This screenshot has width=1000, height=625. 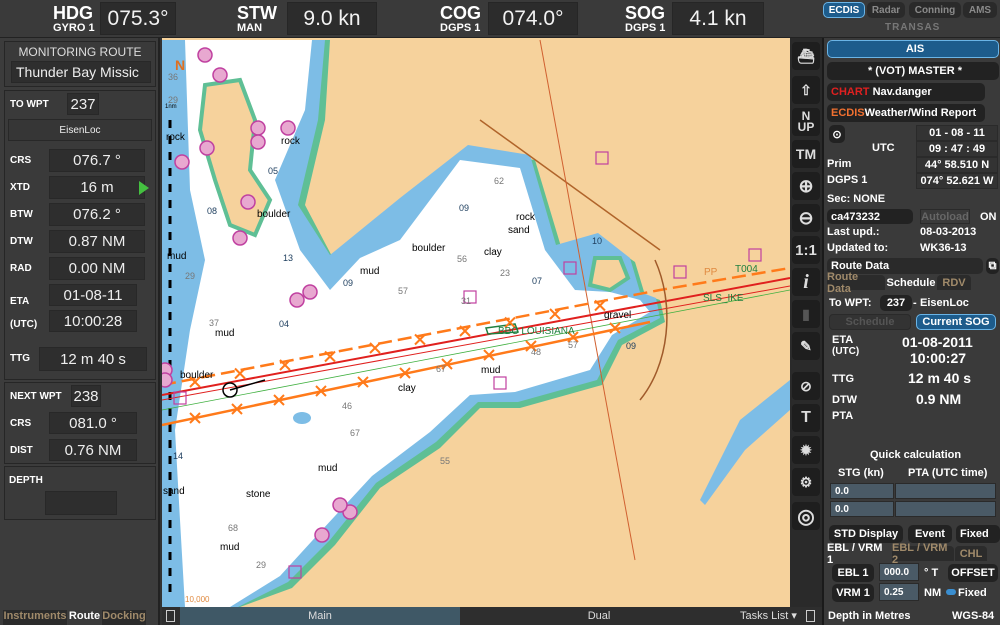 What do you see at coordinates (806, 218) in the screenshot?
I see `zoom-out-icon: ⊖` at bounding box center [806, 218].